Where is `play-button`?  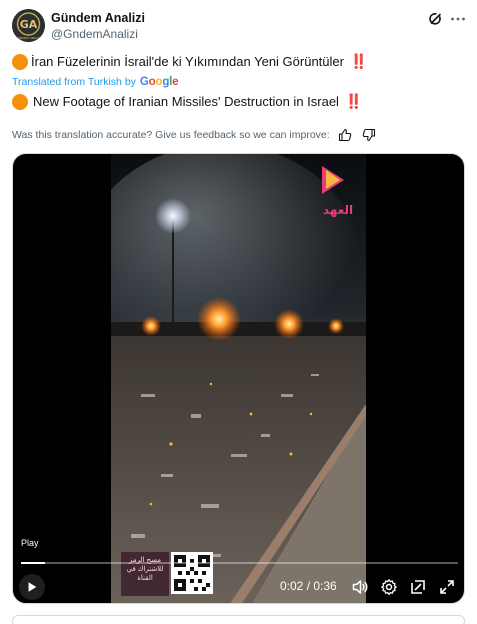
play-button is located at coordinates (32, 587).